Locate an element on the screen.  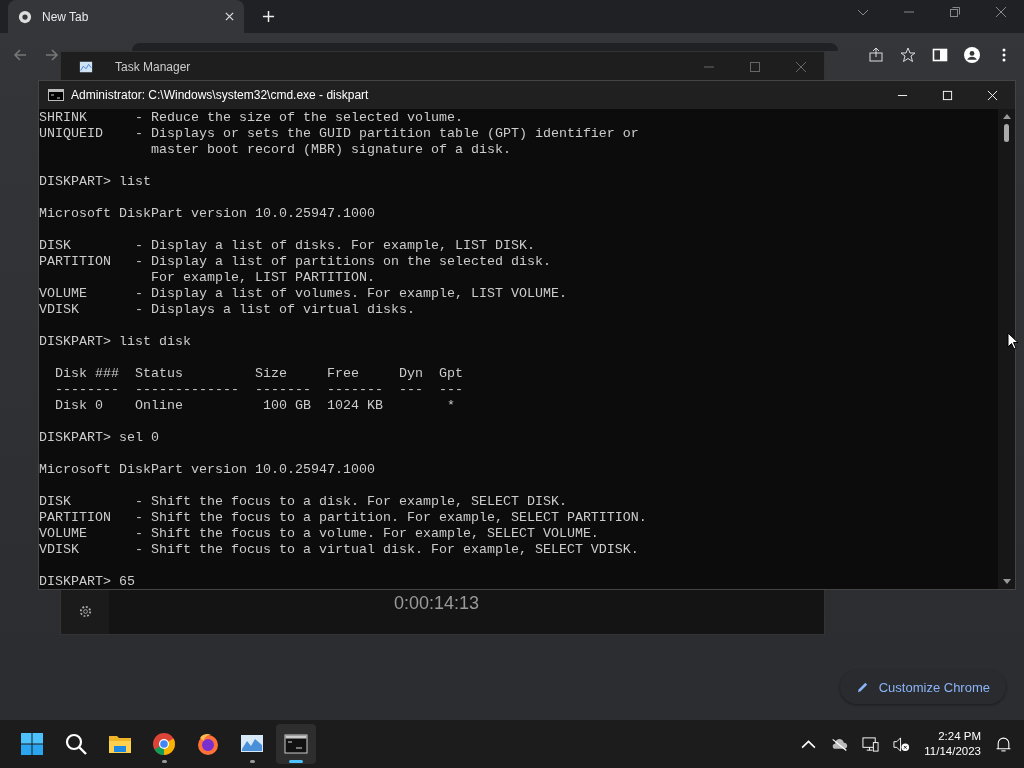
taskbar-app is located at coordinates (296, 744).